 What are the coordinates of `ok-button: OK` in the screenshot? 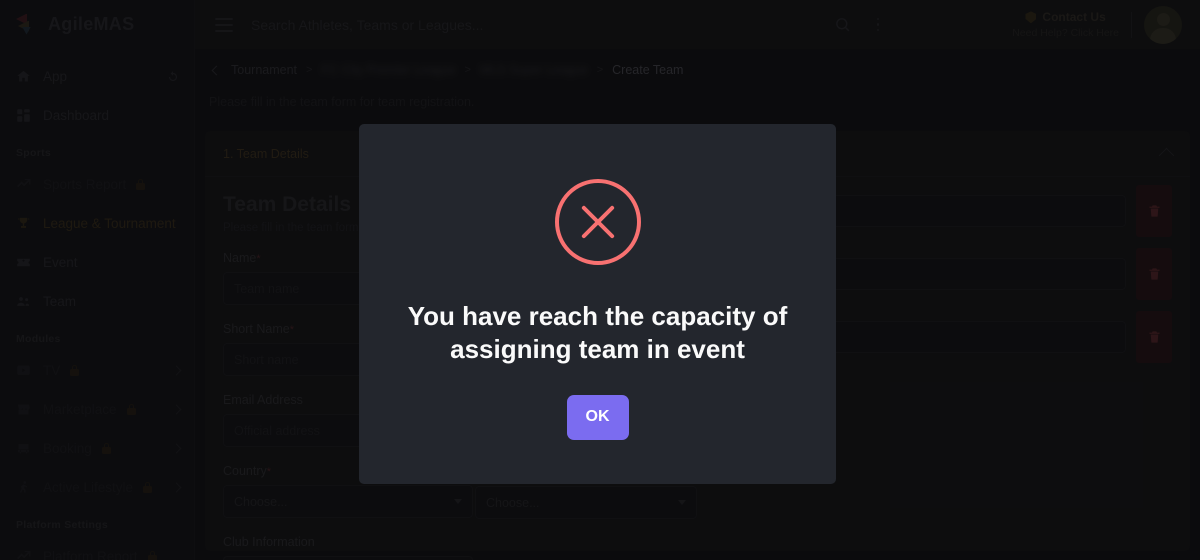 It's located at (597, 417).